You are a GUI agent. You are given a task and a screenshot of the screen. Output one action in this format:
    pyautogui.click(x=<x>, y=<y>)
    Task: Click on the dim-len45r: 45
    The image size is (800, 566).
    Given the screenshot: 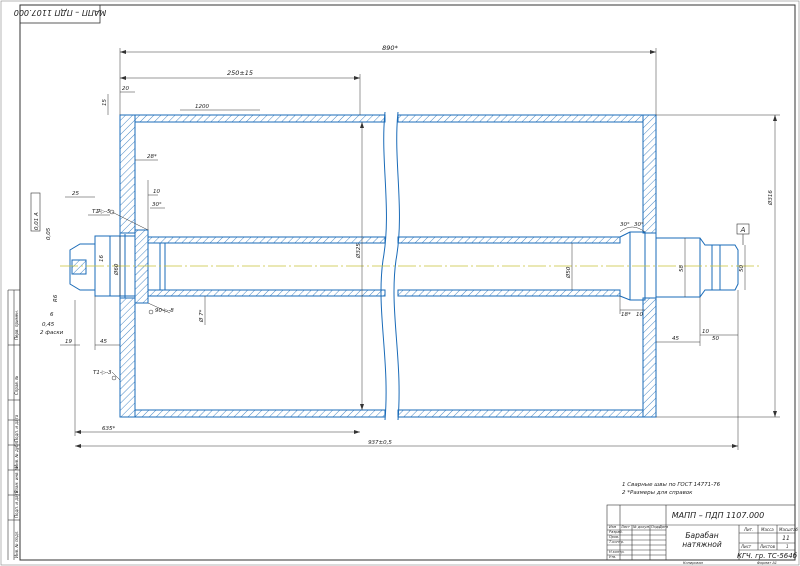 What is the action you would take?
    pyautogui.click(x=675, y=339)
    